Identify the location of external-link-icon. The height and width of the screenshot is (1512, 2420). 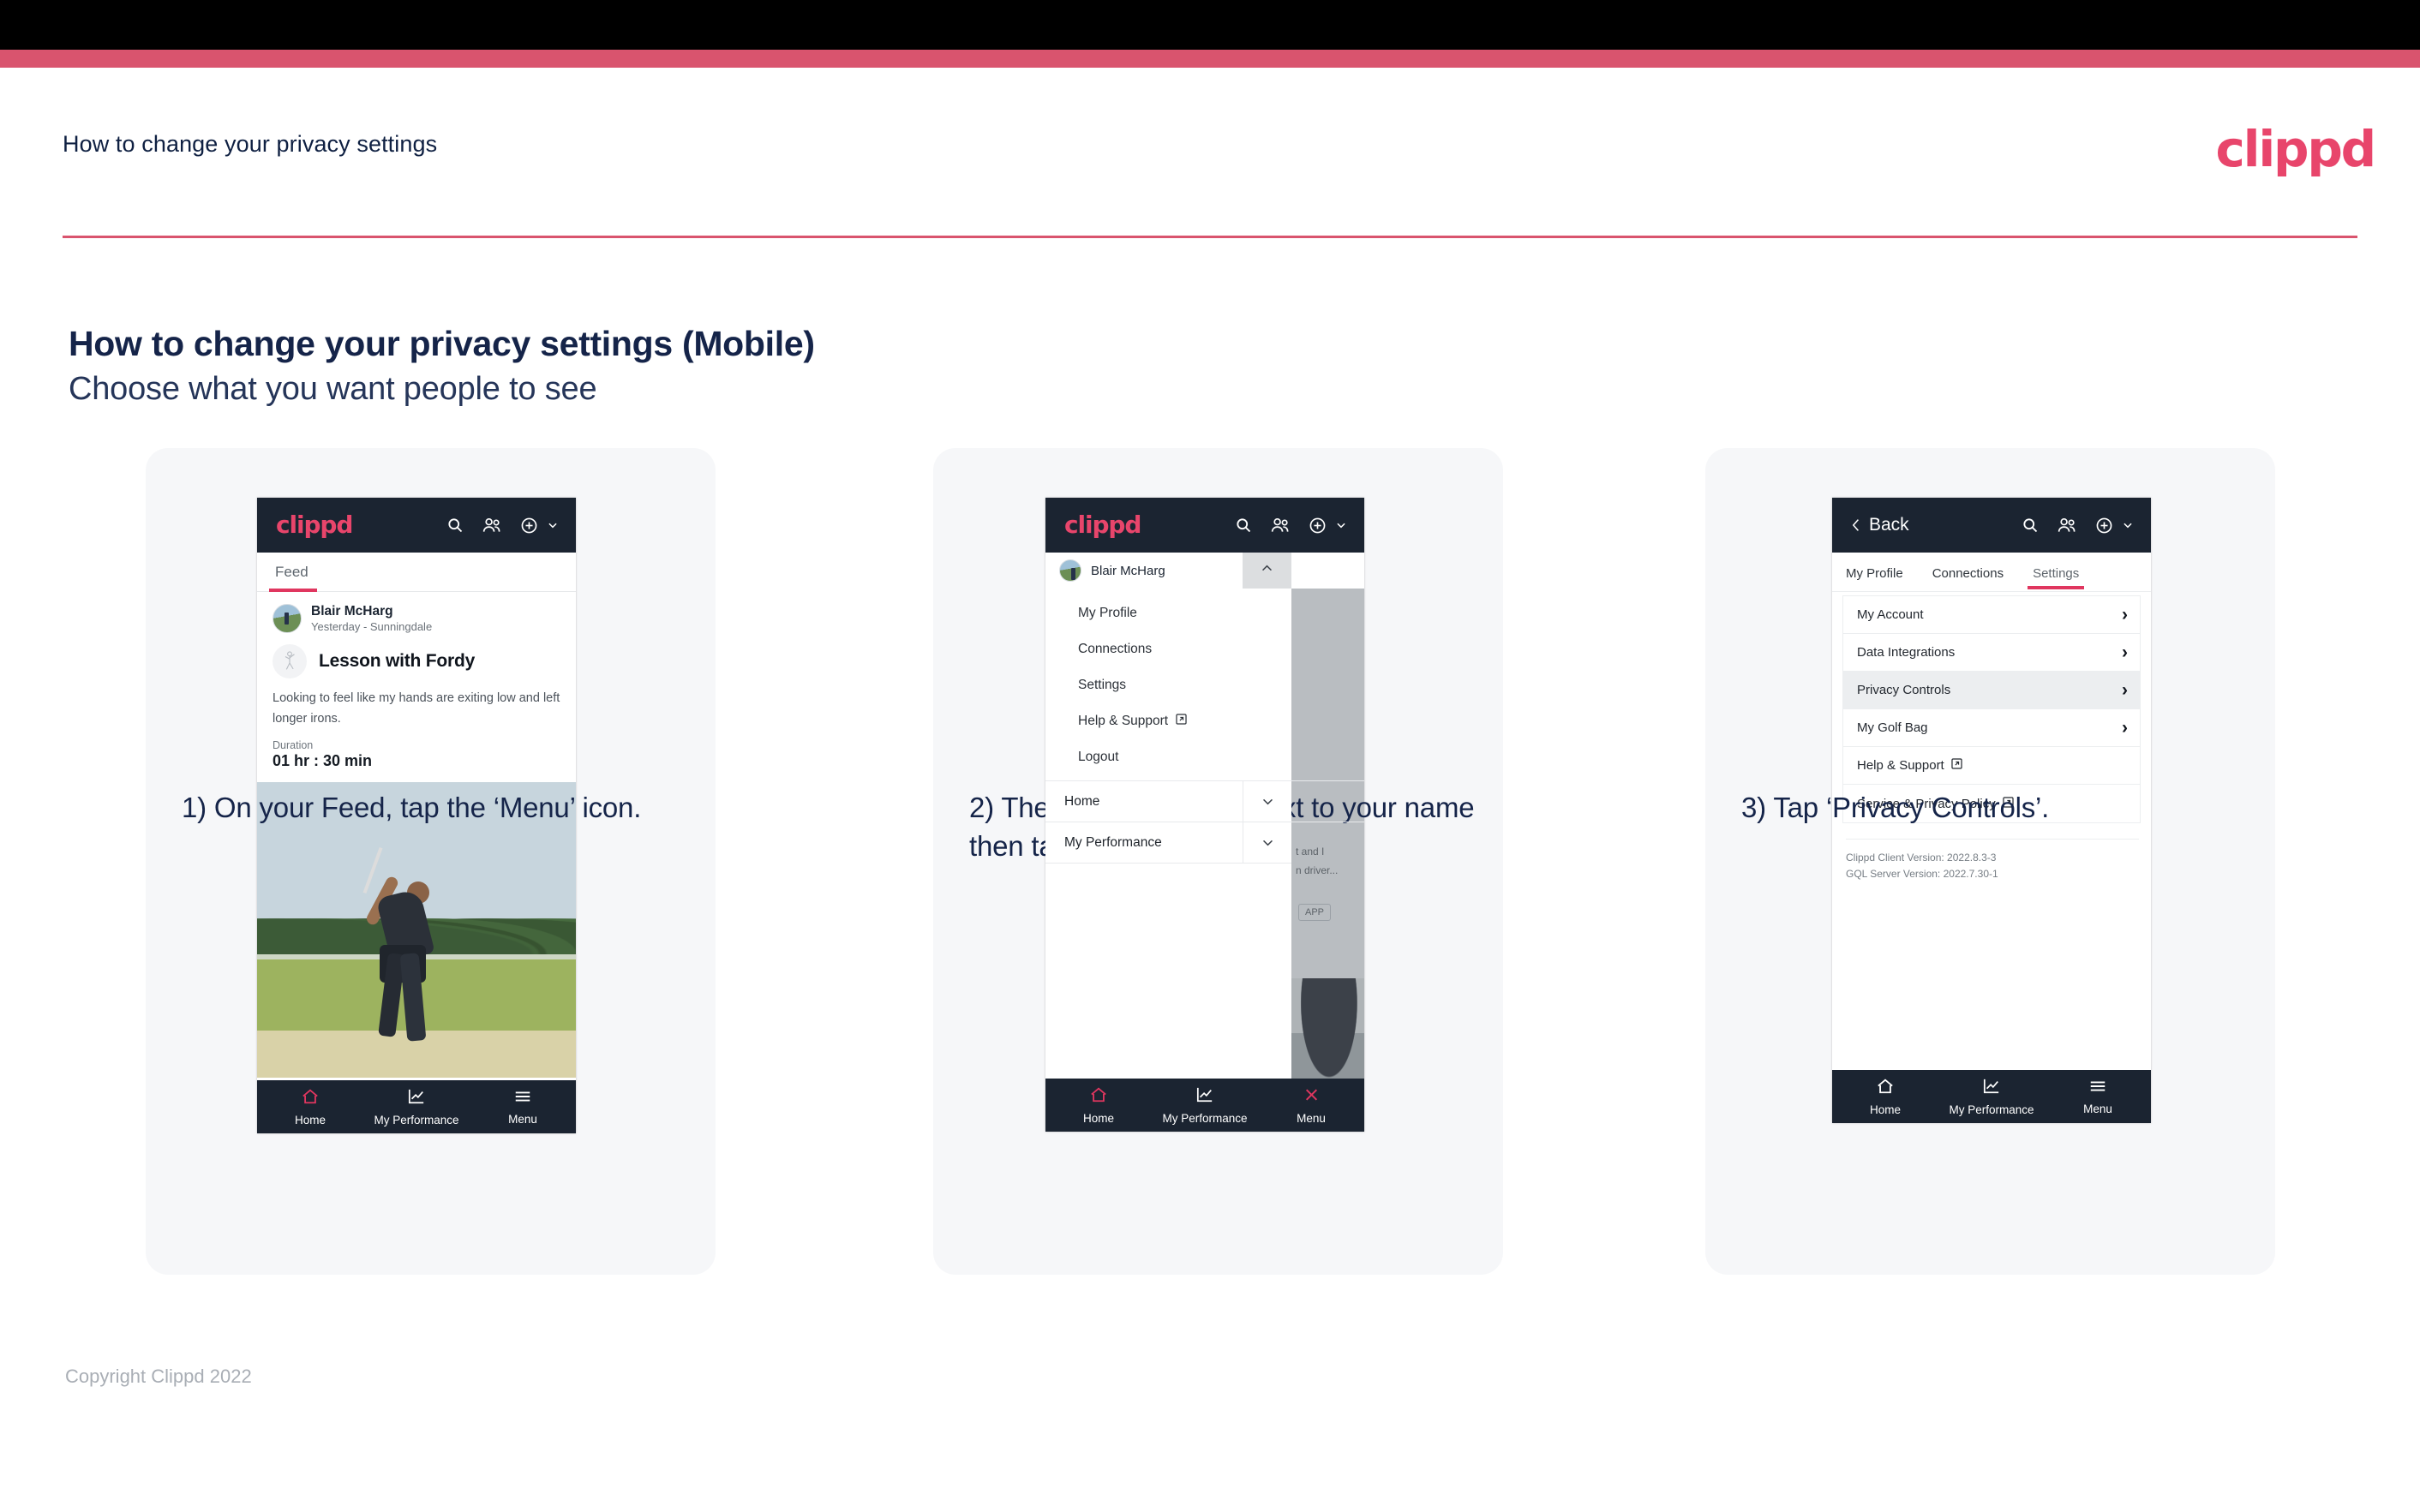
(1956, 765).